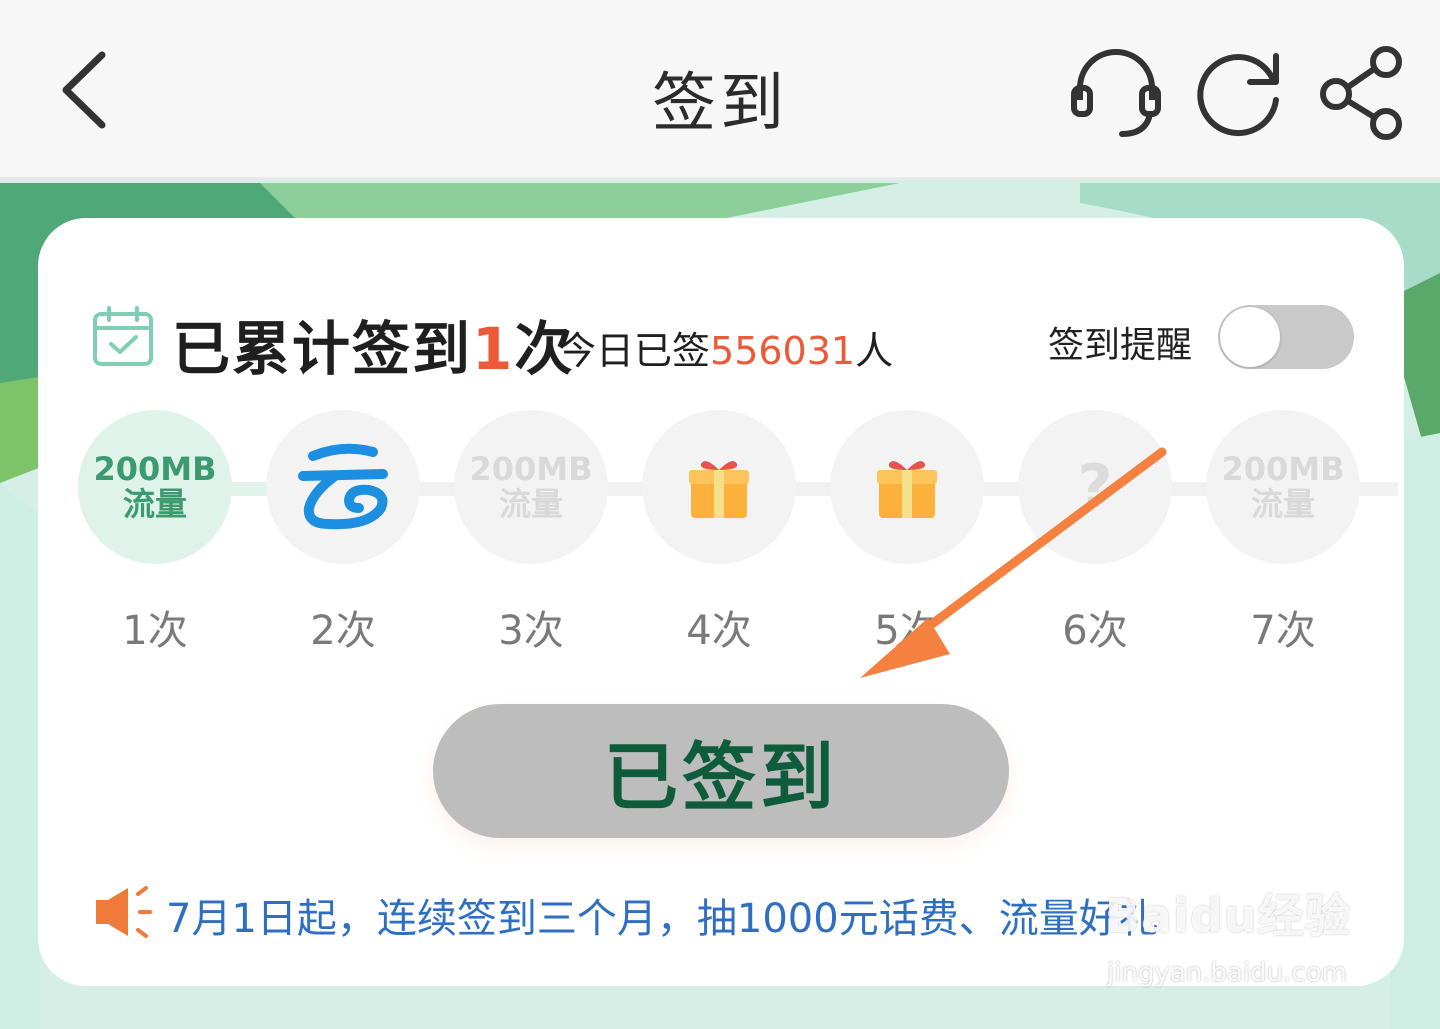  What do you see at coordinates (373, 349) in the screenshot?
I see `cumulative-sign-in-count: 已累计签到1次` at bounding box center [373, 349].